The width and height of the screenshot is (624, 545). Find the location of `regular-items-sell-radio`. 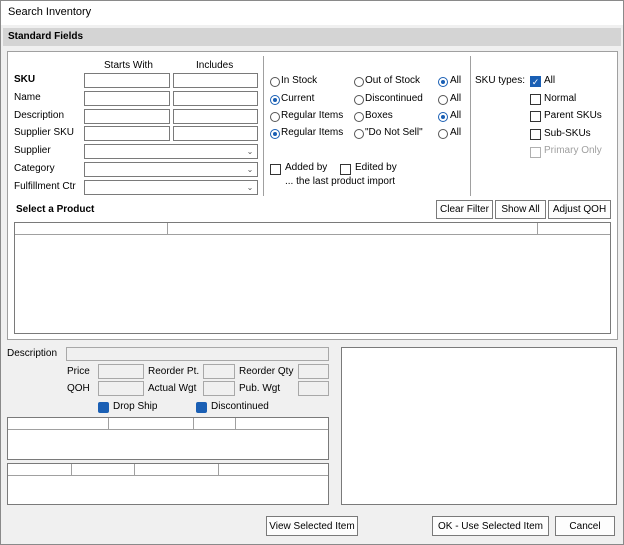

regular-items-sell-radio is located at coordinates (275, 134).